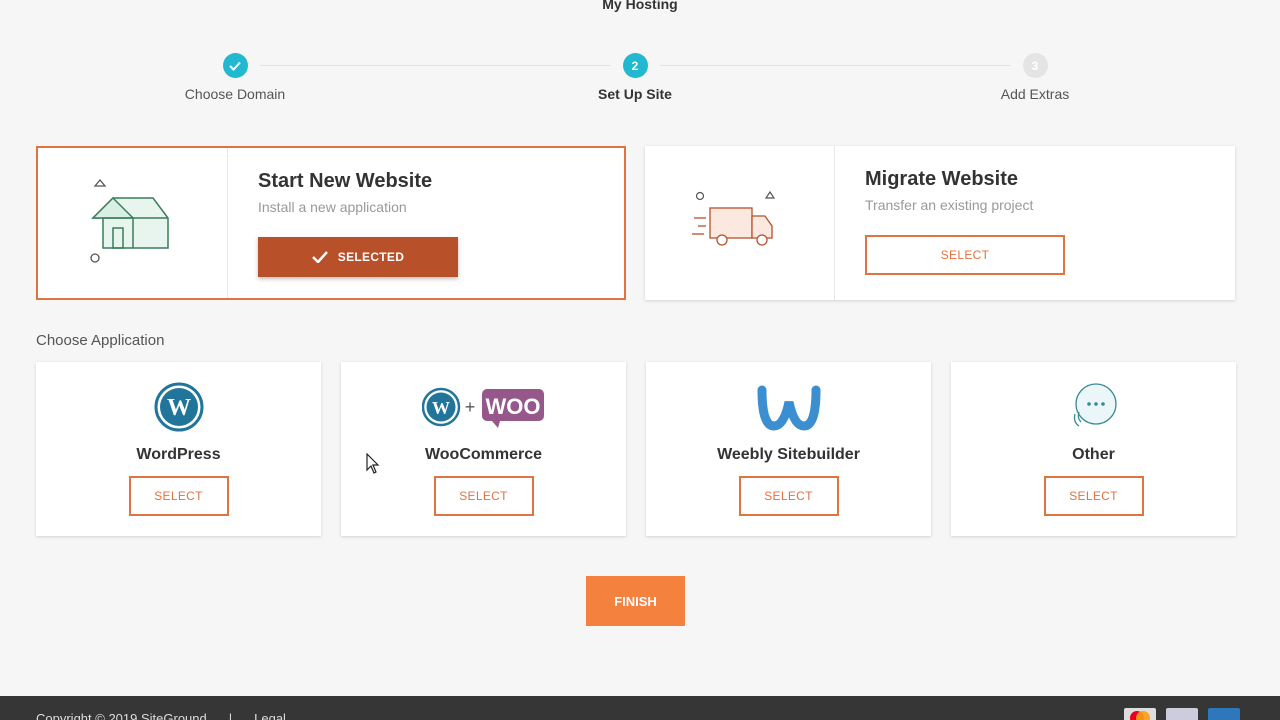  I want to click on finish-button: FINISH, so click(635, 601).